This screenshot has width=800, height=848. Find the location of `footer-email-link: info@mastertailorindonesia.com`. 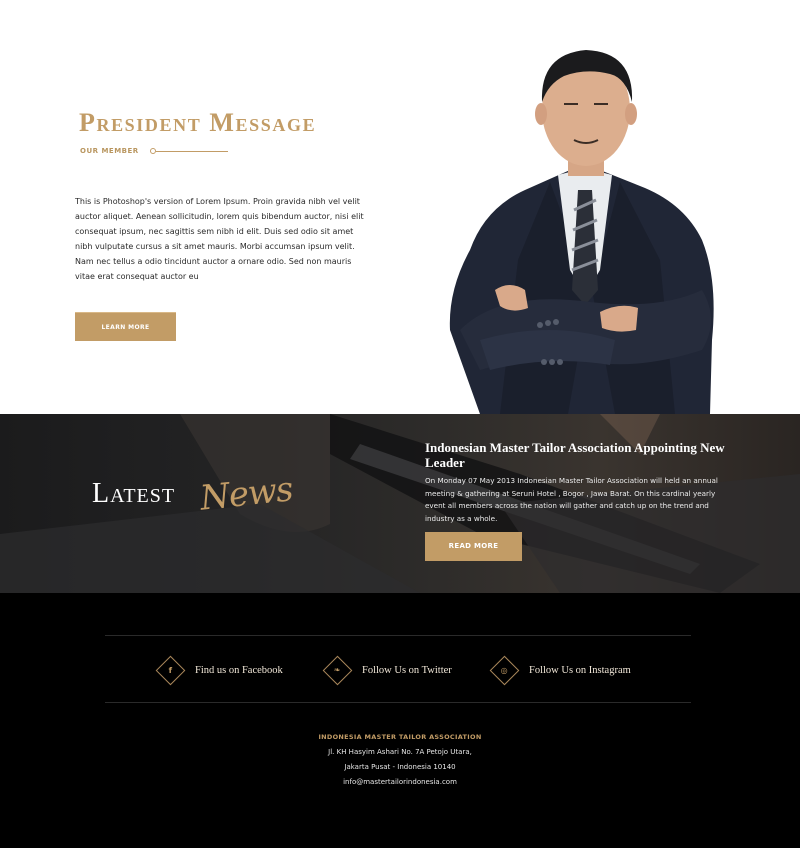

footer-email-link: info@mastertailorindonesia.com is located at coordinates (400, 782).